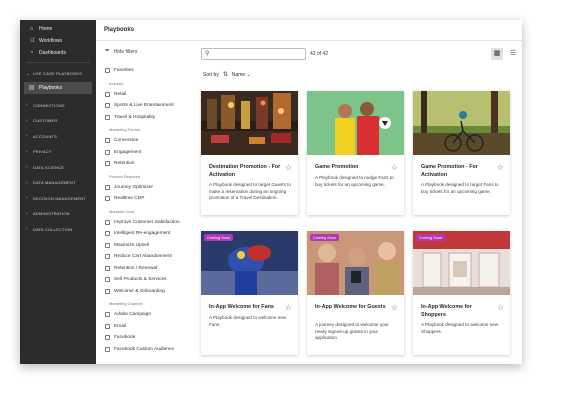 The width and height of the screenshot is (564, 405). What do you see at coordinates (155, 199) in the screenshot?
I see `filter-option: Realtime CDP` at bounding box center [155, 199].